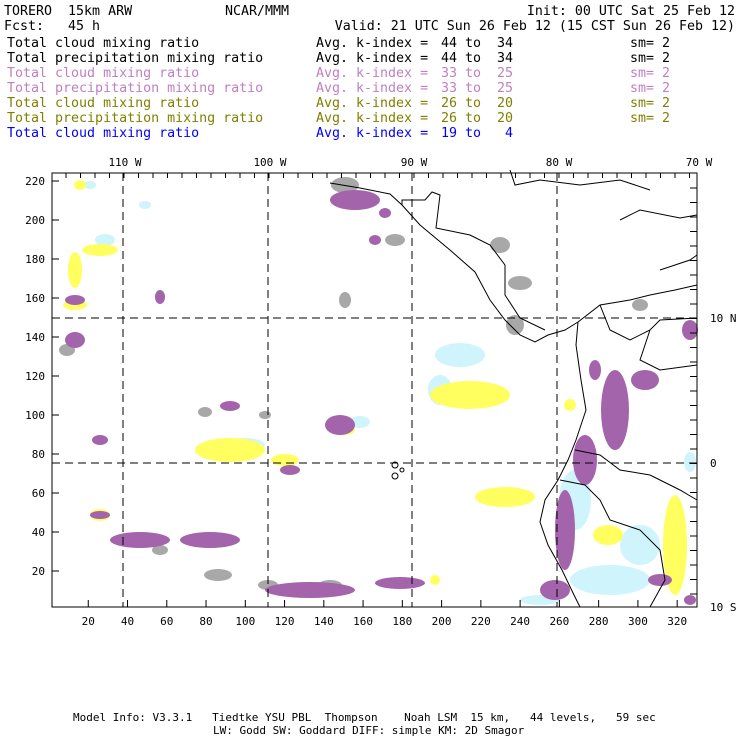 The image size is (740, 740). I want to click on x-tick-label: 100, so click(245, 621).